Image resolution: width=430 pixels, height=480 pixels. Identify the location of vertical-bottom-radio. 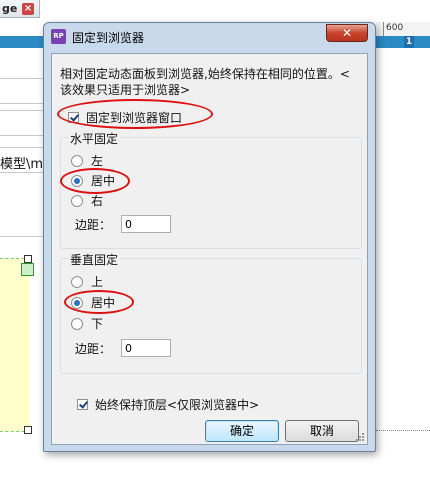
(77, 323).